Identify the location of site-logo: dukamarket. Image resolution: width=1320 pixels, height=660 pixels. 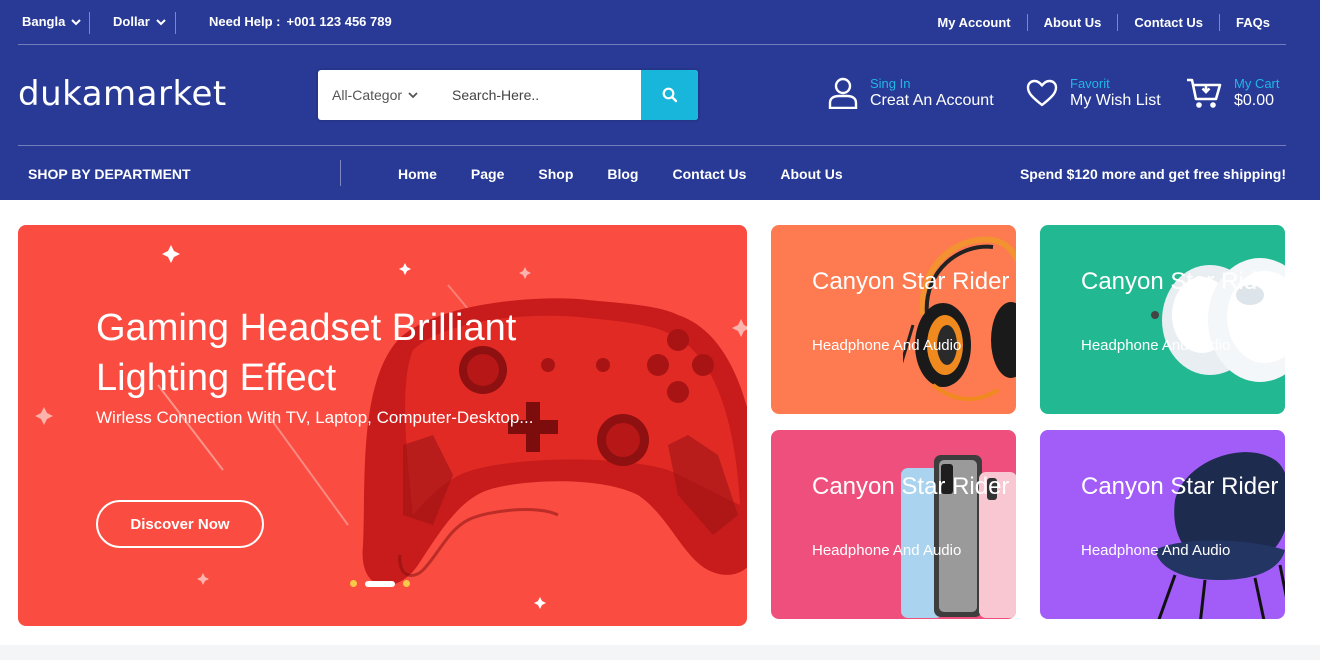
(122, 94).